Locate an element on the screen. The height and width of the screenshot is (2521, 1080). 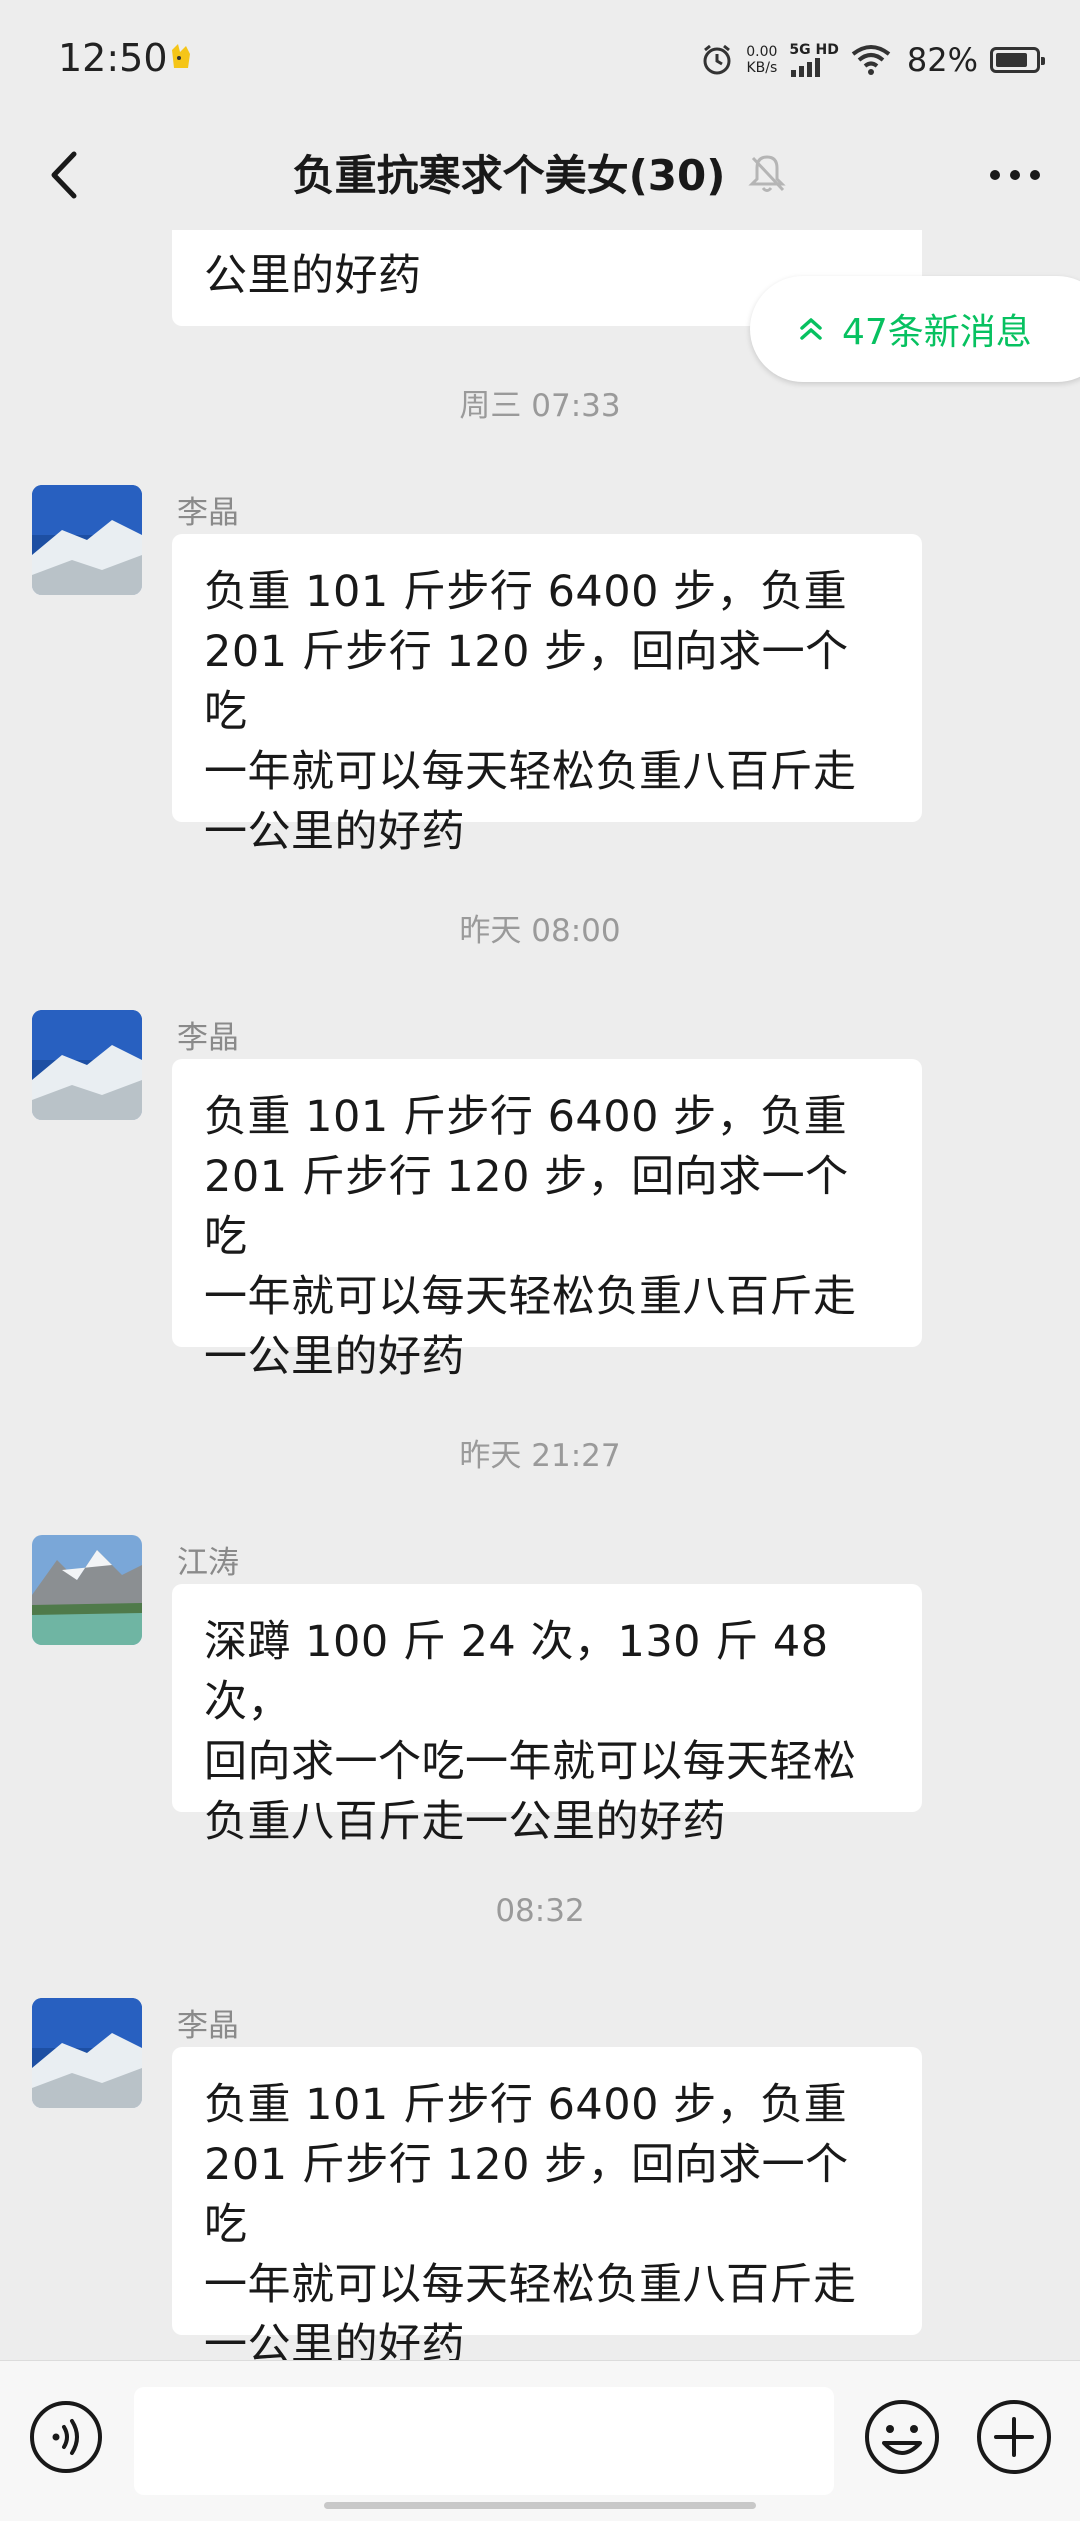
wifi-icon is located at coordinates (871, 60).